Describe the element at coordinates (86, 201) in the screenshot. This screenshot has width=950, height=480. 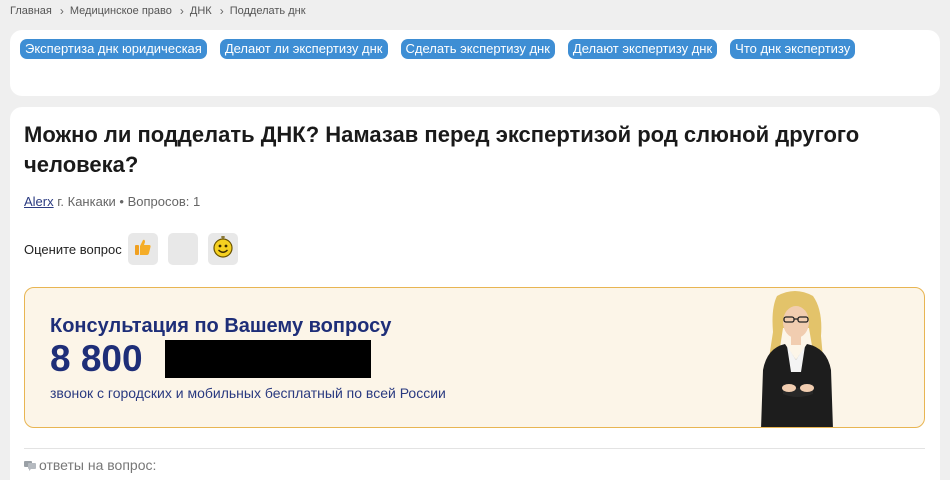
I see `author-location: г. Канкаки` at that location.